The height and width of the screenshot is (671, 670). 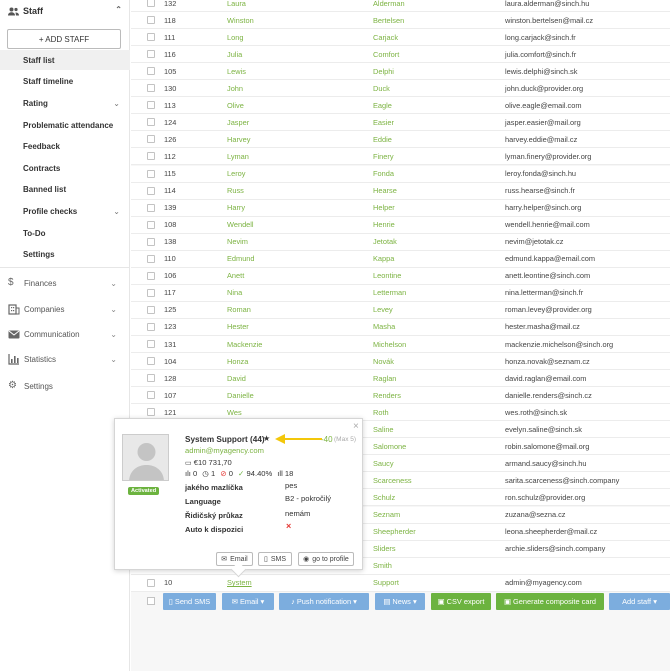 What do you see at coordinates (400, 208) in the screenshot?
I see `table-row: 139 Harry Helper harry.helper@sinch.org` at bounding box center [400, 208].